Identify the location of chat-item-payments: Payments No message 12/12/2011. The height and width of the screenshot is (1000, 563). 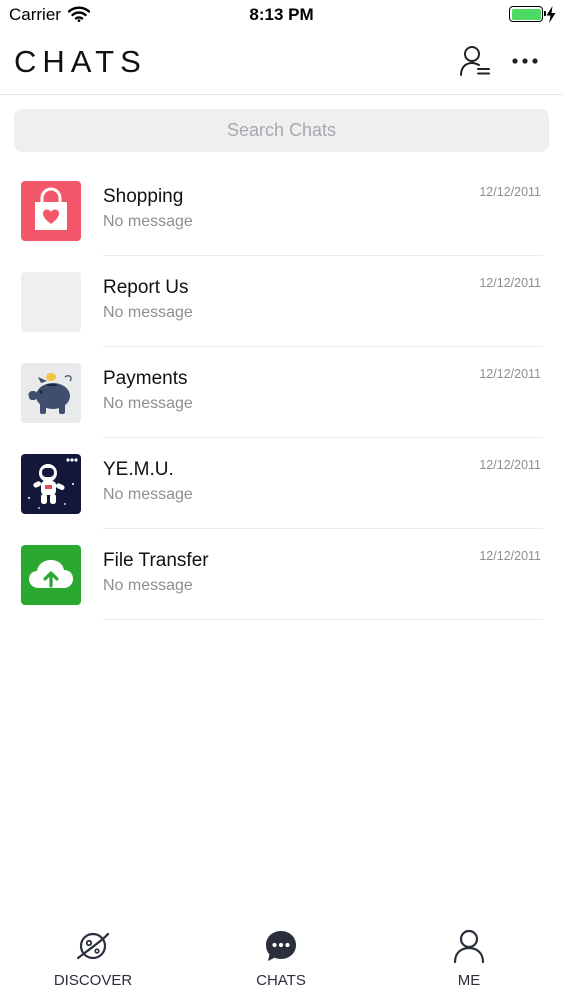
(281, 392).